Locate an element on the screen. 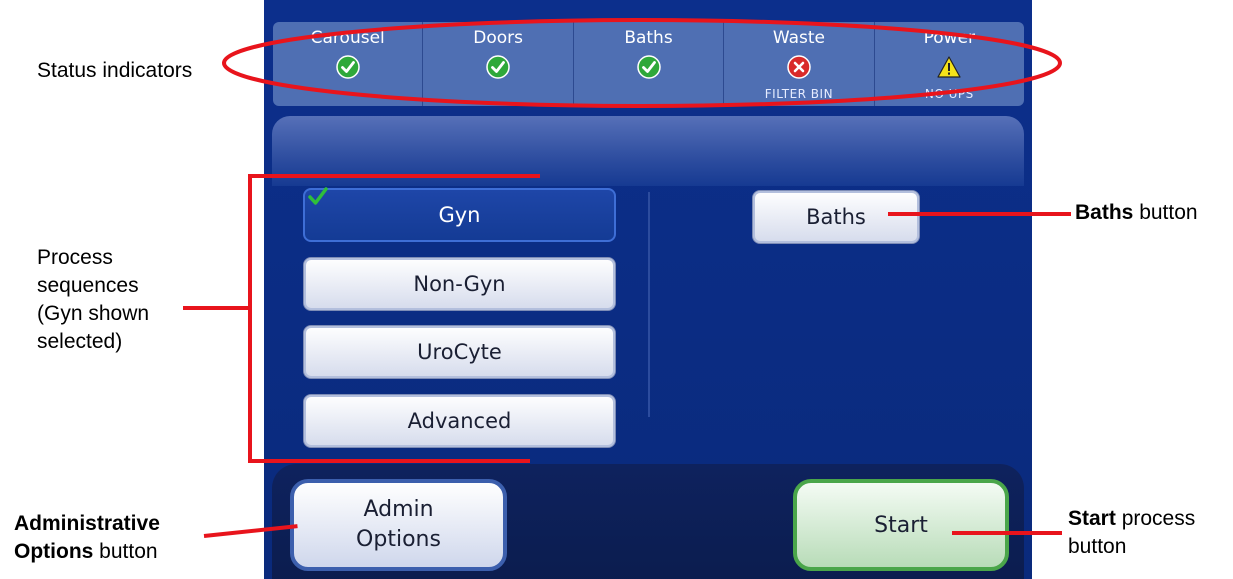 This screenshot has height=579, width=1233. annotation-overlay is located at coordinates (642, 63).